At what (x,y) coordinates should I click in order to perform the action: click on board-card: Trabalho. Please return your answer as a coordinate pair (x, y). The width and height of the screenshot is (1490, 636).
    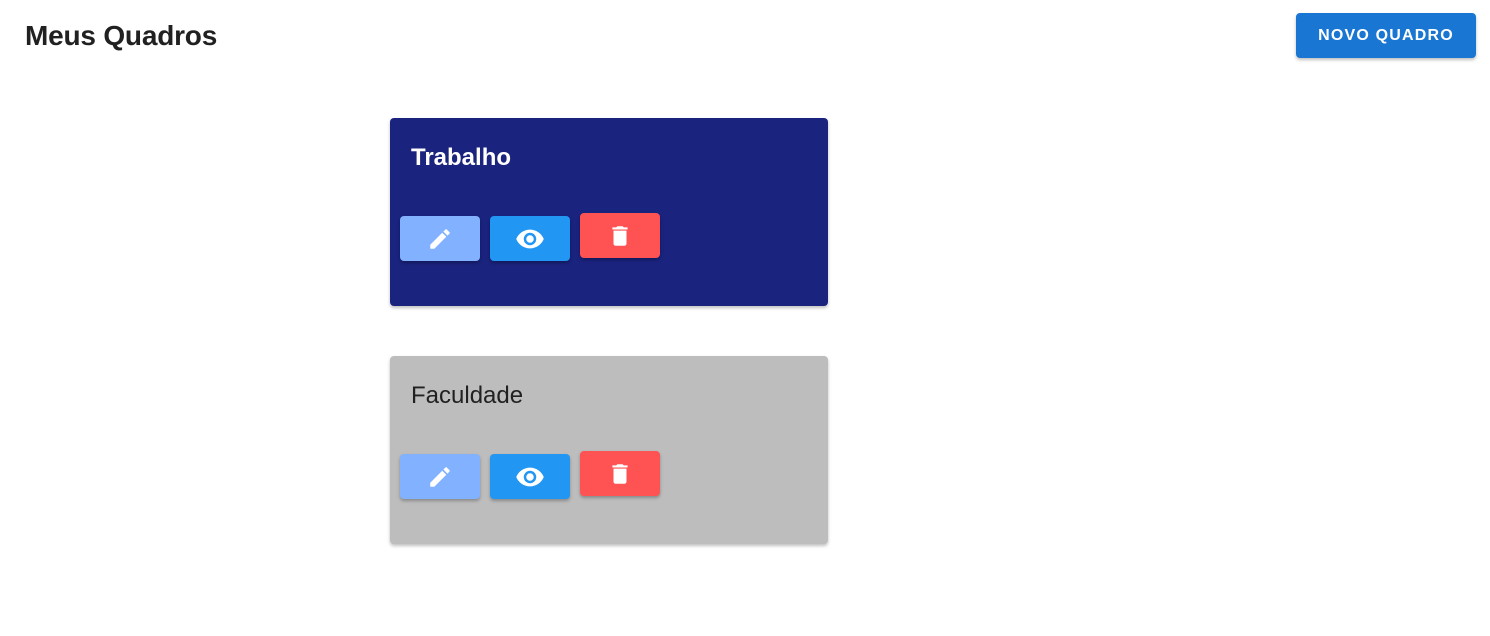
    Looking at the image, I should click on (609, 212).